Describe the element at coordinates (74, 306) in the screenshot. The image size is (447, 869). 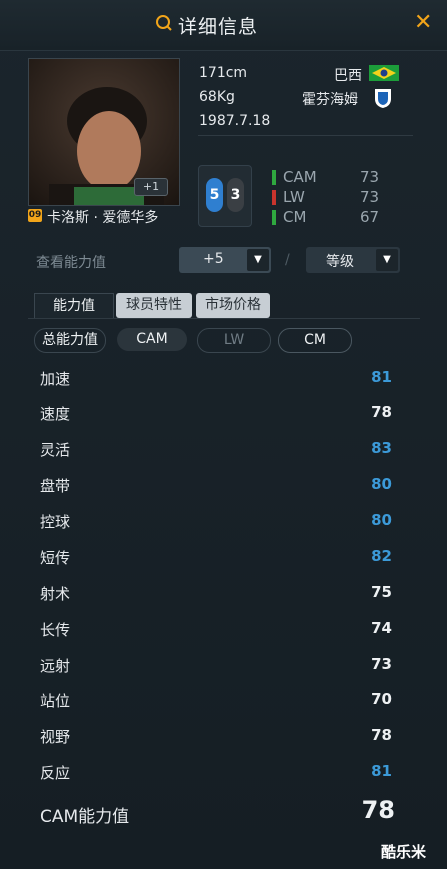
I see `tab-abilities: 能力值` at that location.